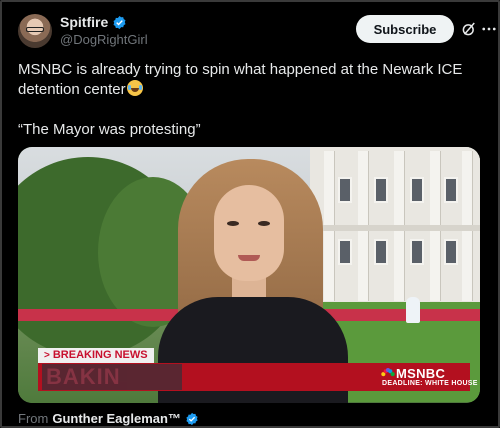  Describe the element at coordinates (134, 88) in the screenshot. I see `laughing-emoji-icon` at that location.